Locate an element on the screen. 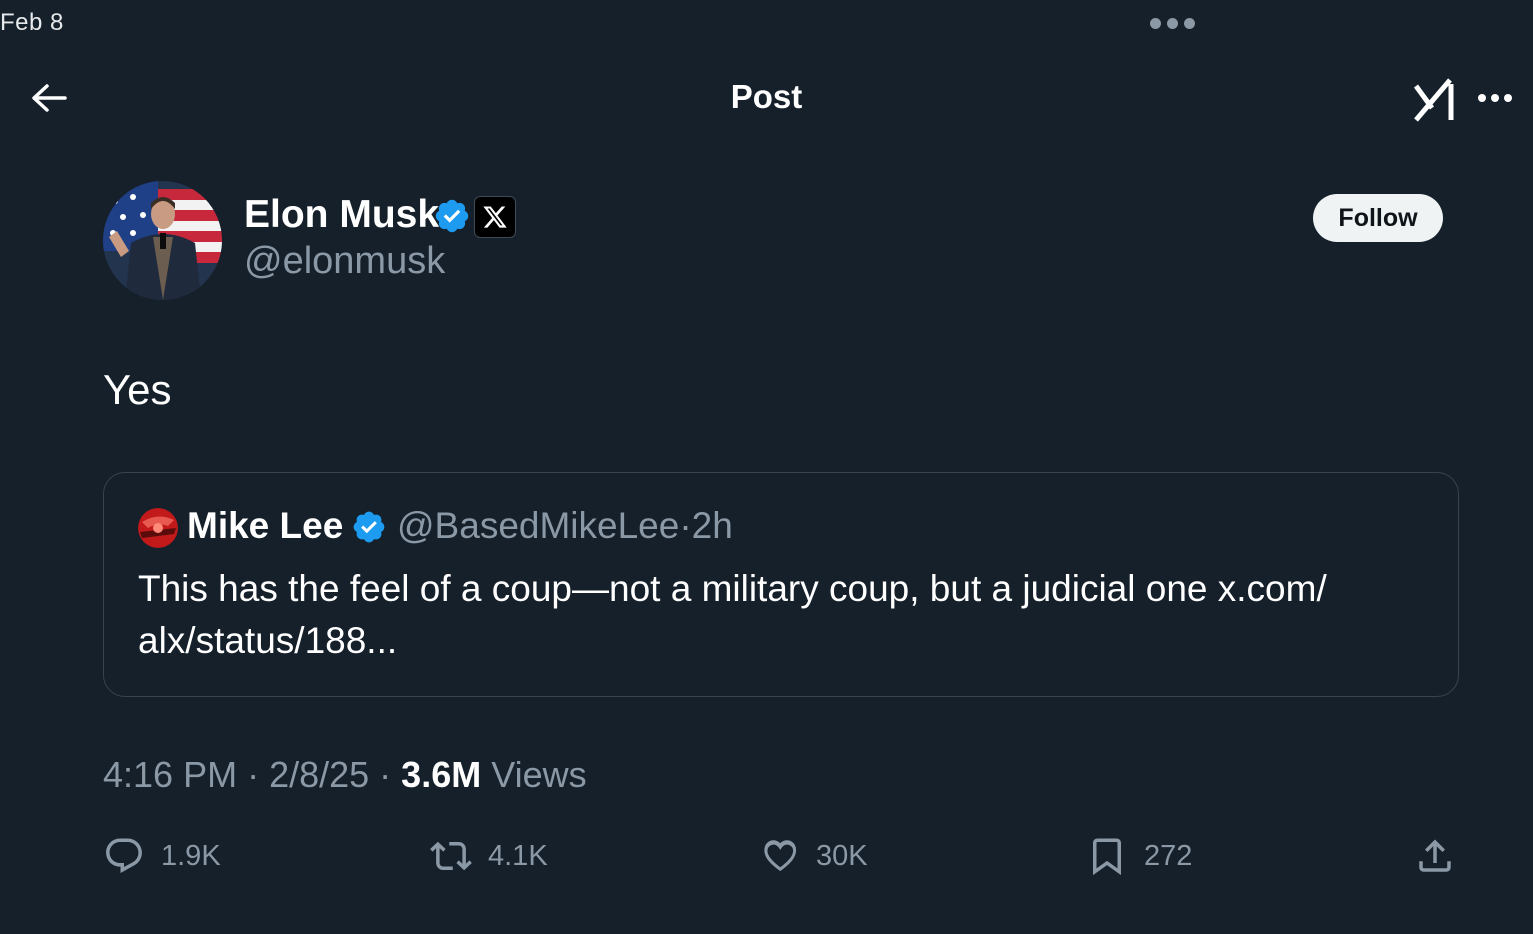  multitasking-dots-icon is located at coordinates (1172, 23).